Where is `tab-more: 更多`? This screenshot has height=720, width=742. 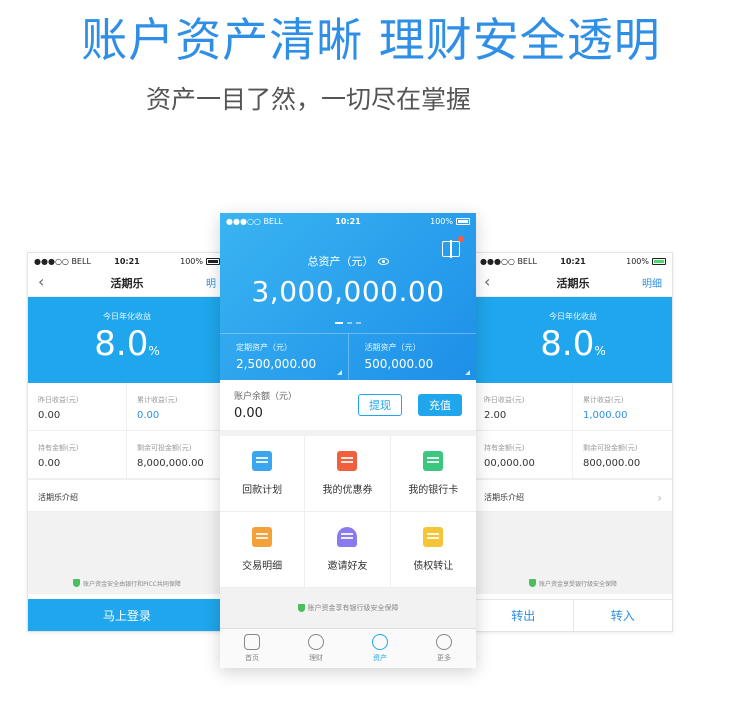
tab-more: 更多 is located at coordinates (444, 648).